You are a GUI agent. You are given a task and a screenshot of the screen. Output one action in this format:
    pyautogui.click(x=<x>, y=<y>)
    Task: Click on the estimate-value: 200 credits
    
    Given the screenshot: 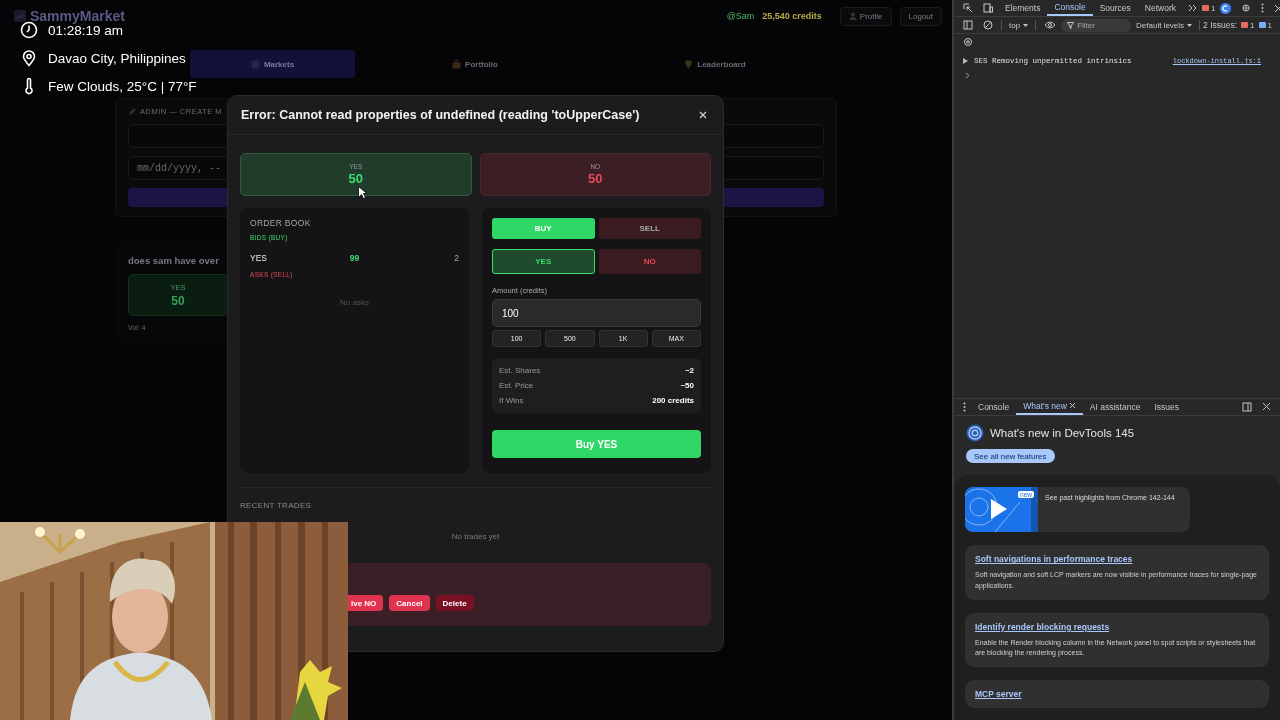 What is the action you would take?
    pyautogui.click(x=673, y=400)
    